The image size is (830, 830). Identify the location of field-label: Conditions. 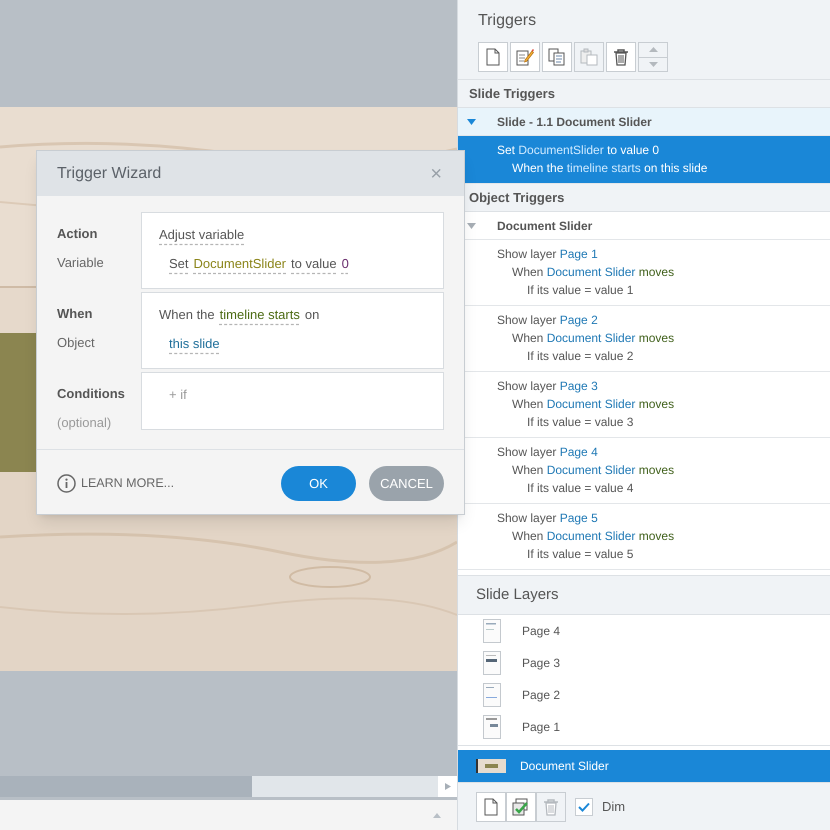
(91, 394).